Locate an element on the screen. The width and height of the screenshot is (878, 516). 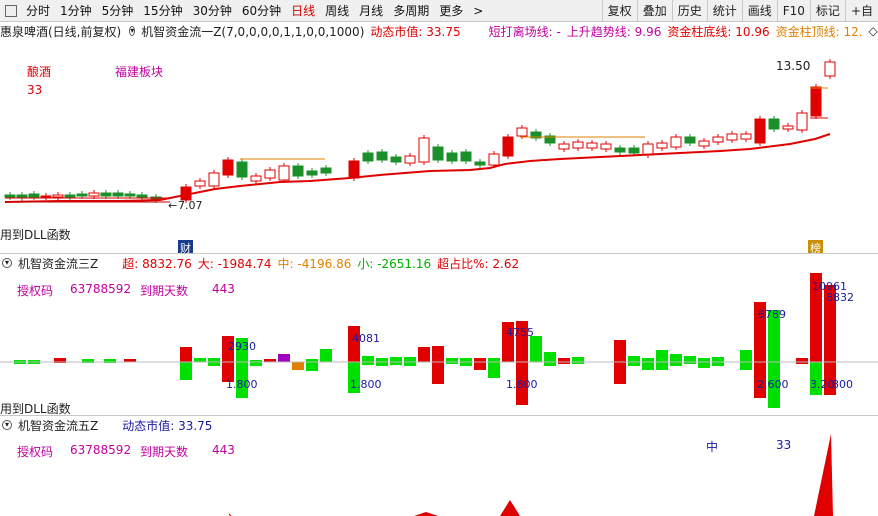
more-arrow-icon: > is located at coordinates (478, 11).